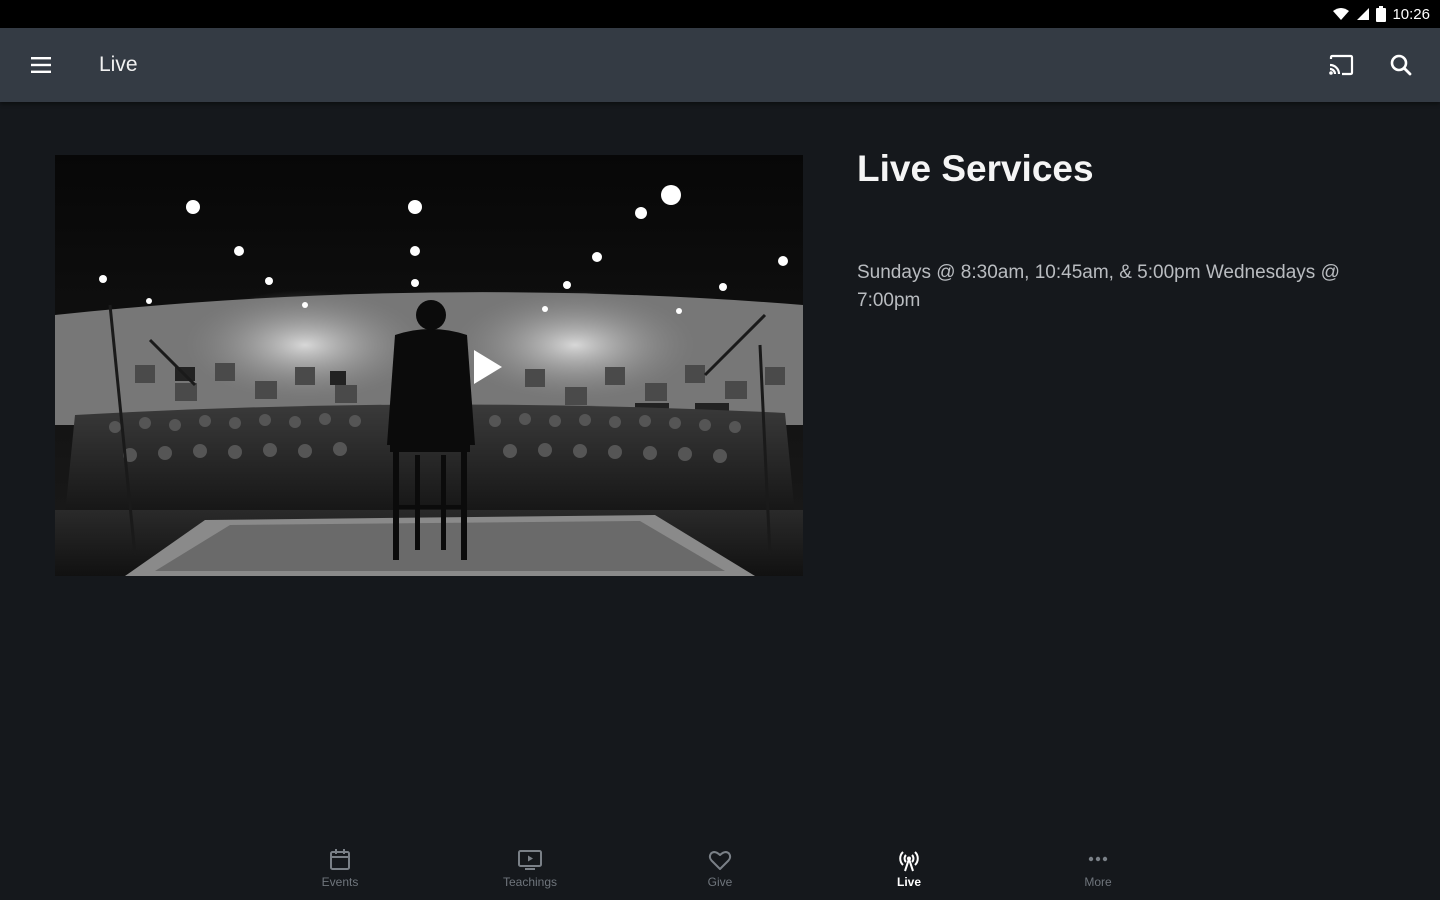 This screenshot has width=1440, height=900. What do you see at coordinates (1098, 882) in the screenshot?
I see `nav-label-more: More` at bounding box center [1098, 882].